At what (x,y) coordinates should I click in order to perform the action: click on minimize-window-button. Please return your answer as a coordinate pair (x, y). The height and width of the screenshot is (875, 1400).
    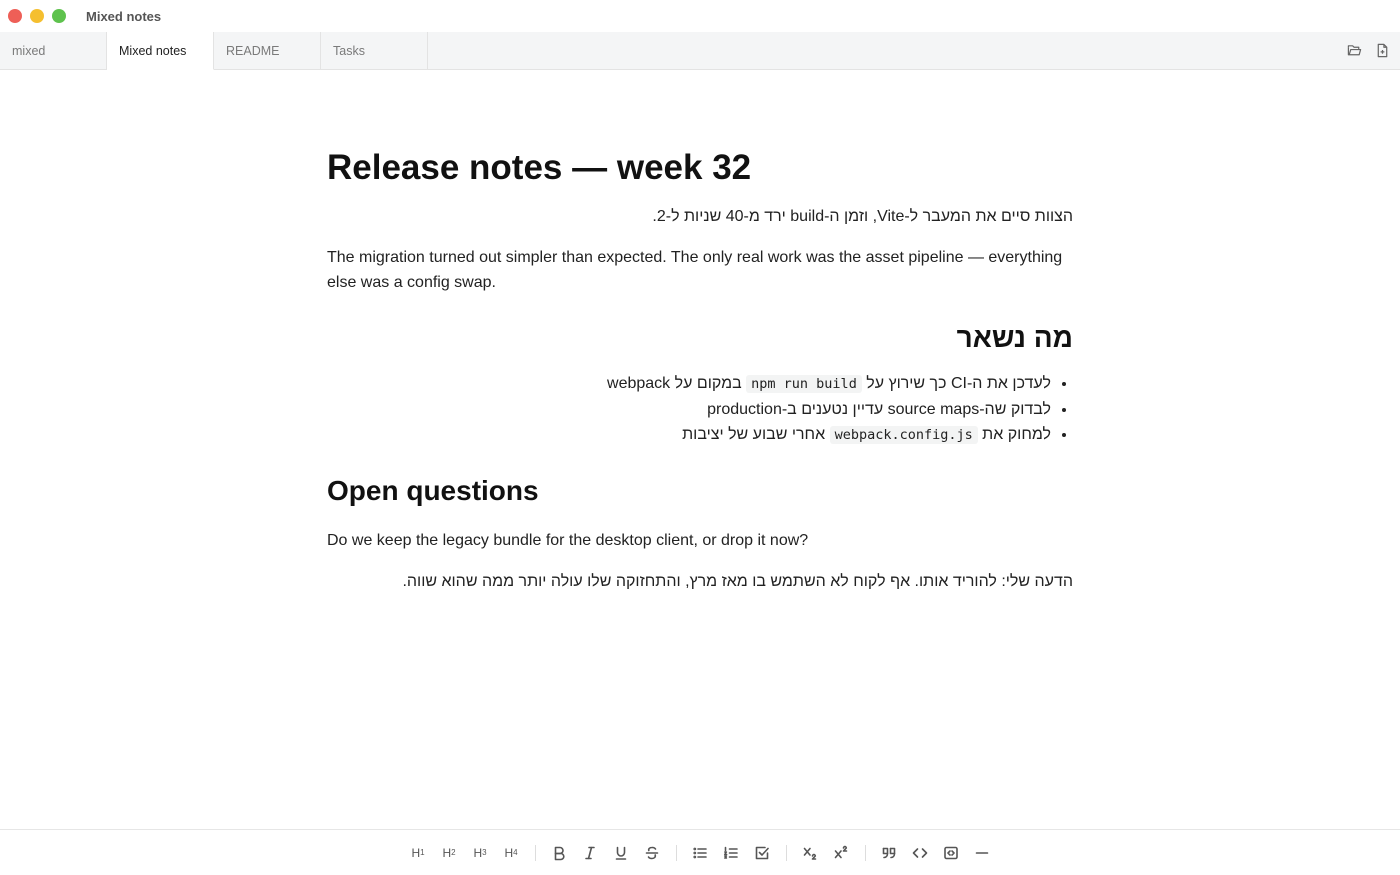
    Looking at the image, I should click on (37, 16).